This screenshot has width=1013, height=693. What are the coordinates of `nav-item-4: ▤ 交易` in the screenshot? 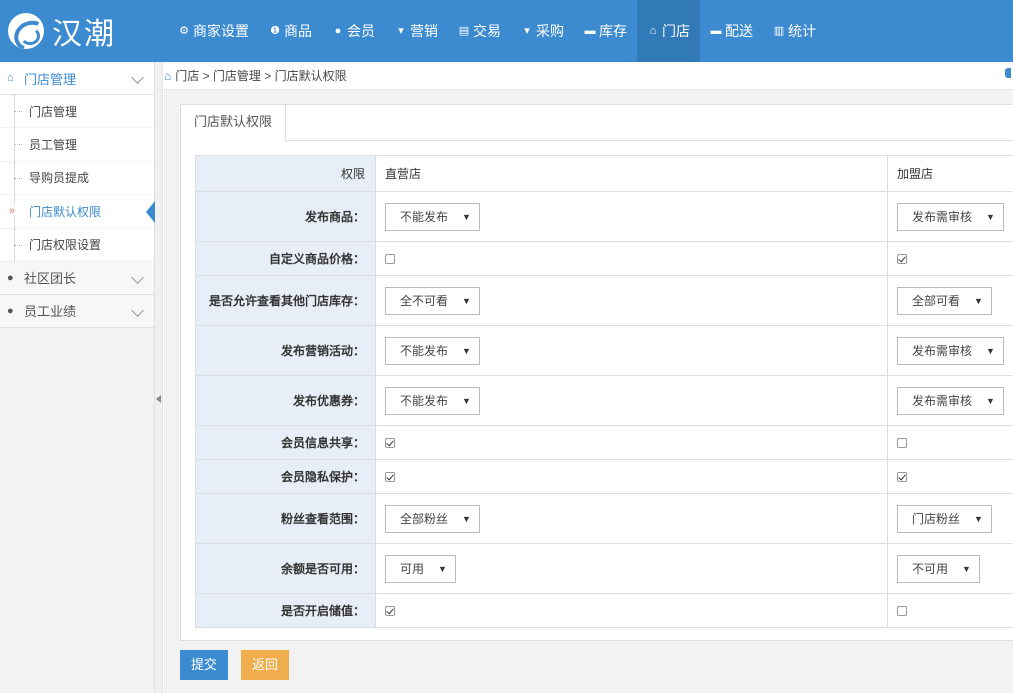 It's located at (479, 31).